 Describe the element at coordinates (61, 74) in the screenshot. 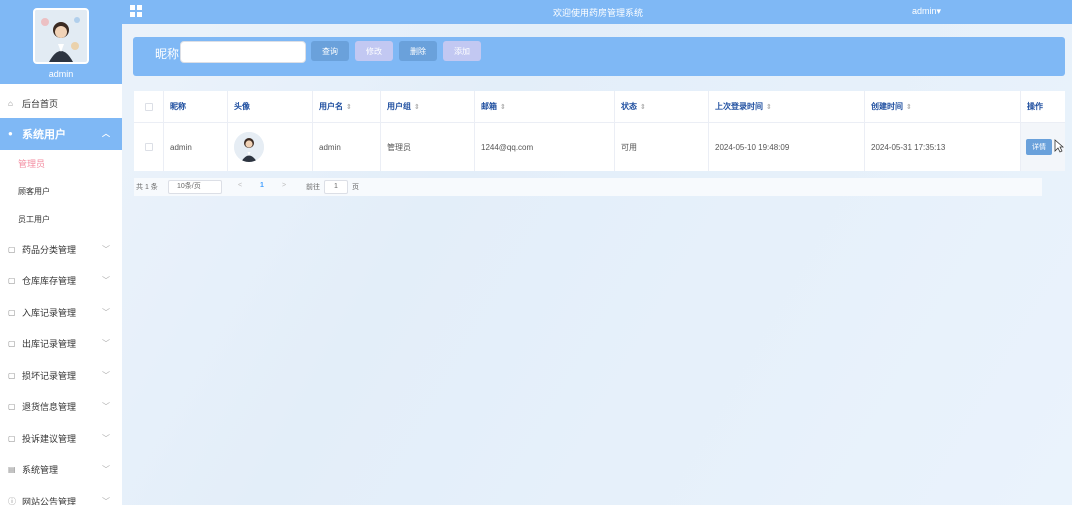

I see `profile-name: admin` at that location.